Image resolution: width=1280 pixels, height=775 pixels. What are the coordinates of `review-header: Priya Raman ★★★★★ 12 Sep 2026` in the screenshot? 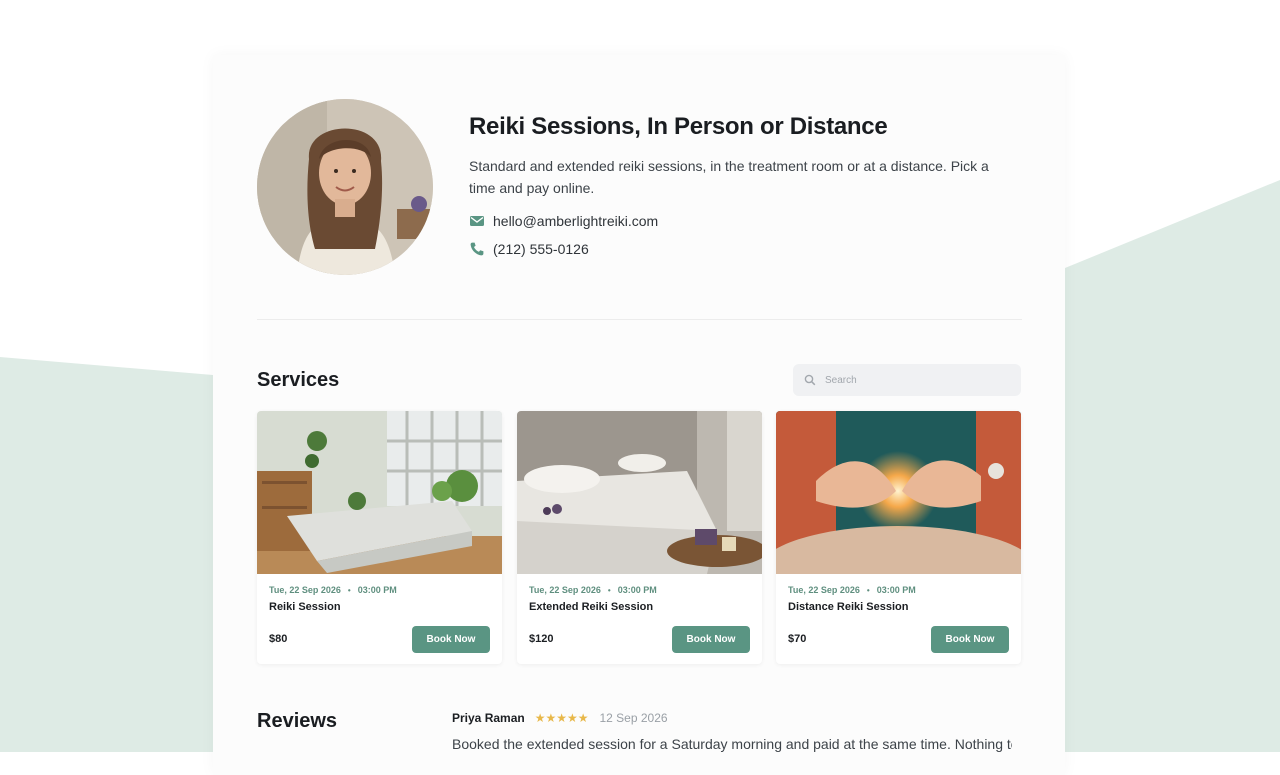 It's located at (560, 718).